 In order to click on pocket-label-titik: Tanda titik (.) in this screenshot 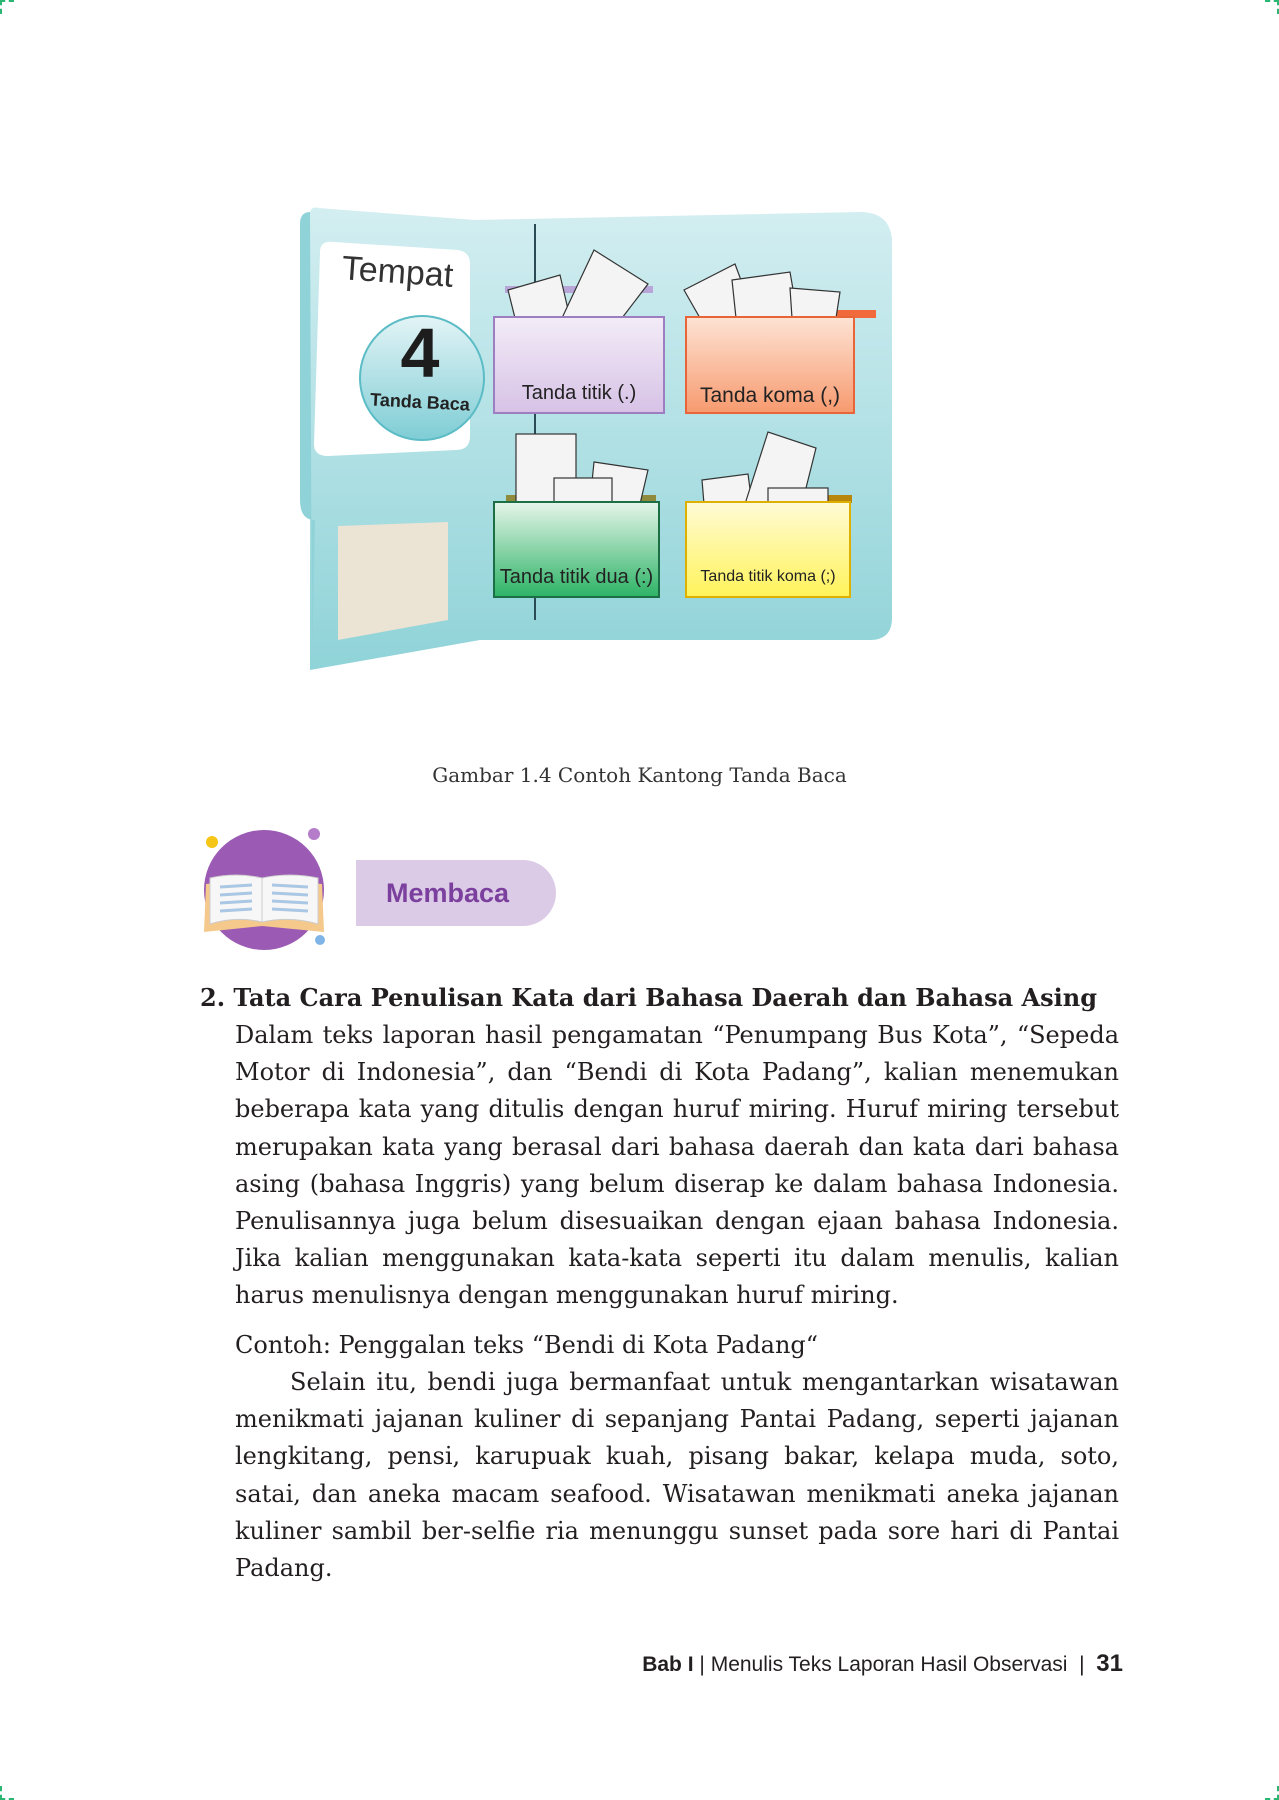, I will do `click(579, 393)`.